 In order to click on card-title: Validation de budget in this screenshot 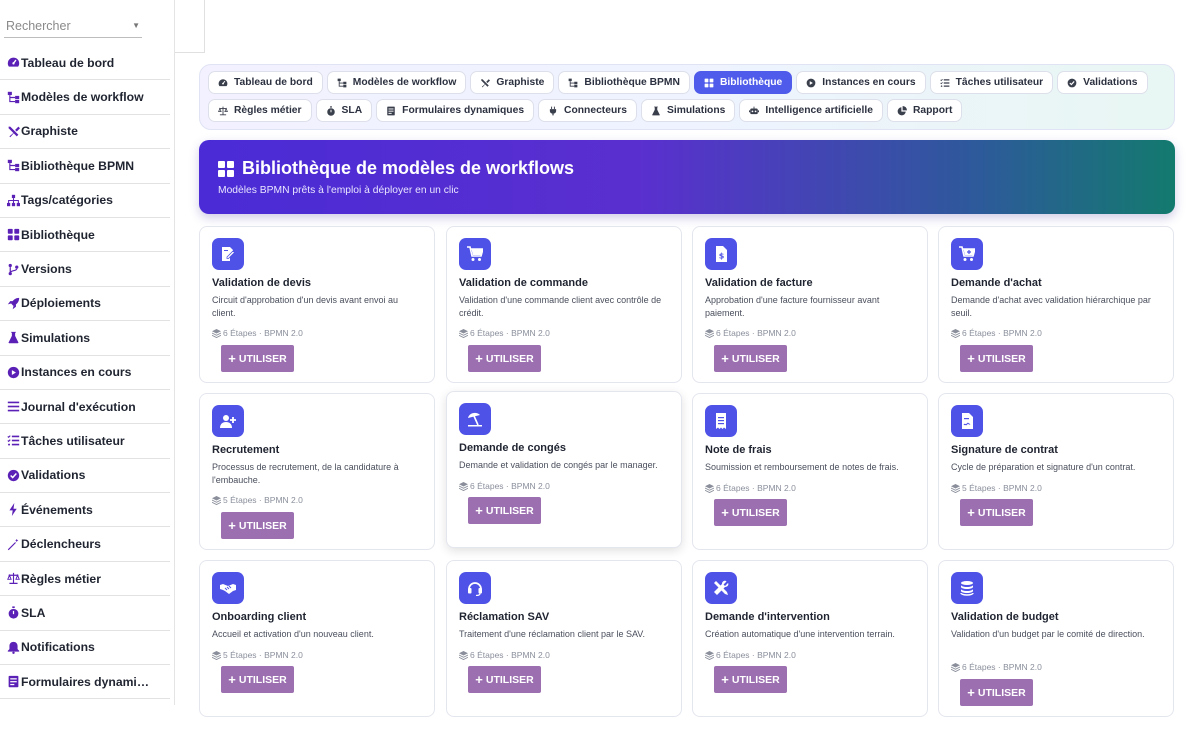, I will do `click(1005, 617)`.